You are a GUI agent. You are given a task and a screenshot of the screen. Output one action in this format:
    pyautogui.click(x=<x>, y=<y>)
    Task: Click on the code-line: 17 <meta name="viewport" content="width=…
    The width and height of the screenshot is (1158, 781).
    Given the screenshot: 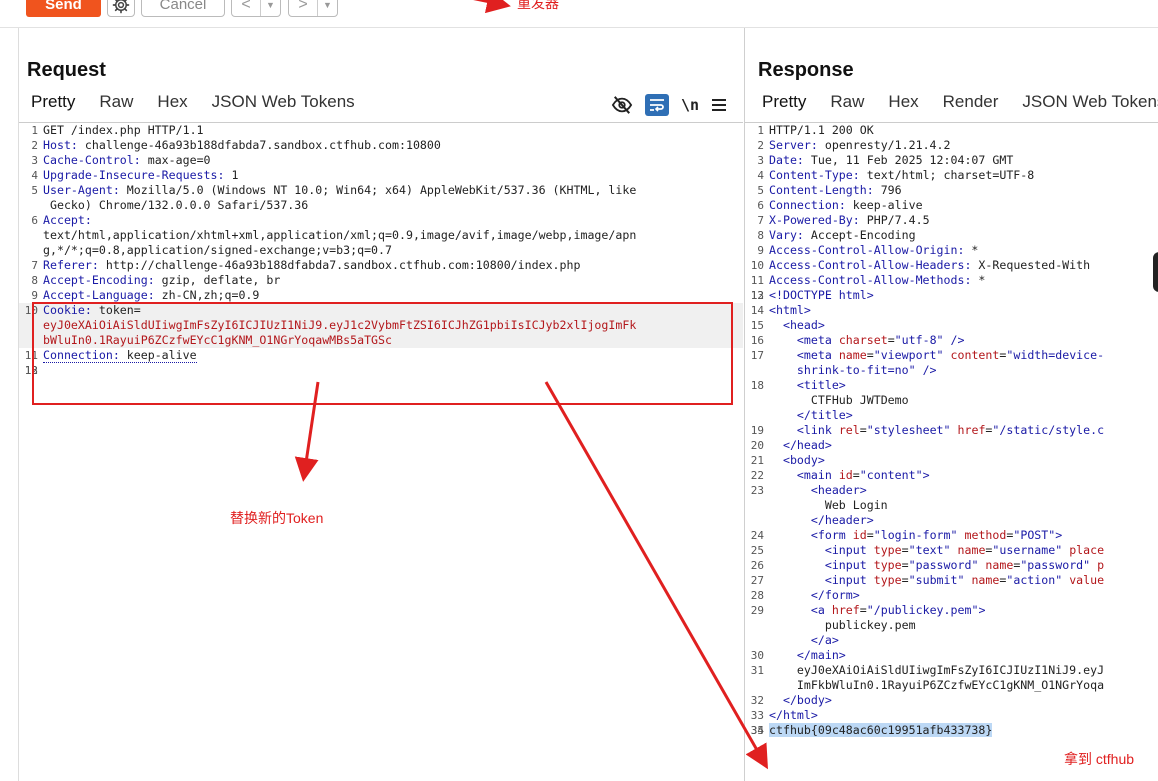 What is the action you would take?
    pyautogui.click(x=927, y=355)
    